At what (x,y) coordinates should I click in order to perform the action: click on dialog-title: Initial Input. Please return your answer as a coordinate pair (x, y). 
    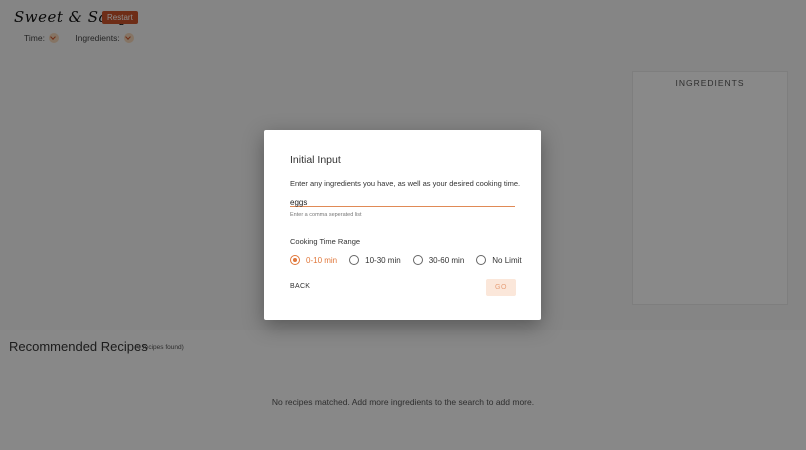
    Looking at the image, I should click on (315, 160).